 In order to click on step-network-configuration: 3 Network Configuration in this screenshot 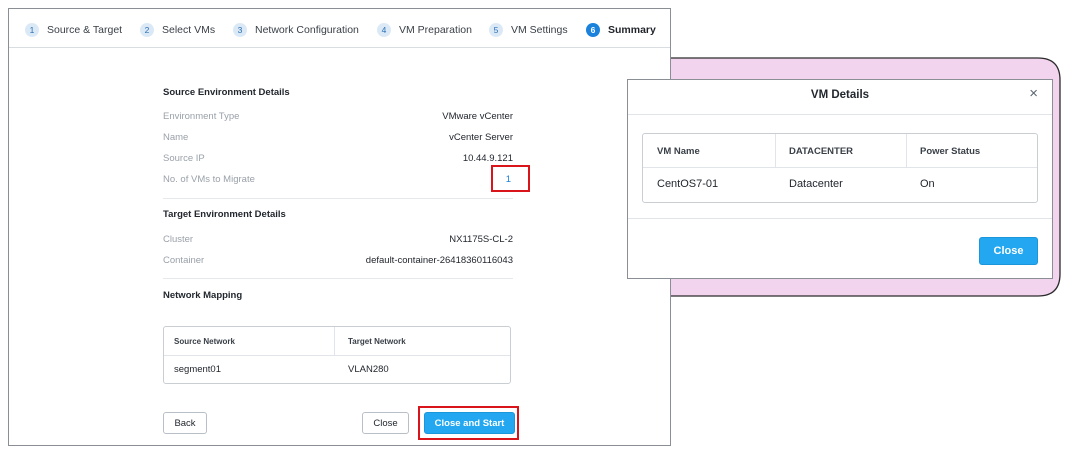, I will do `click(296, 30)`.